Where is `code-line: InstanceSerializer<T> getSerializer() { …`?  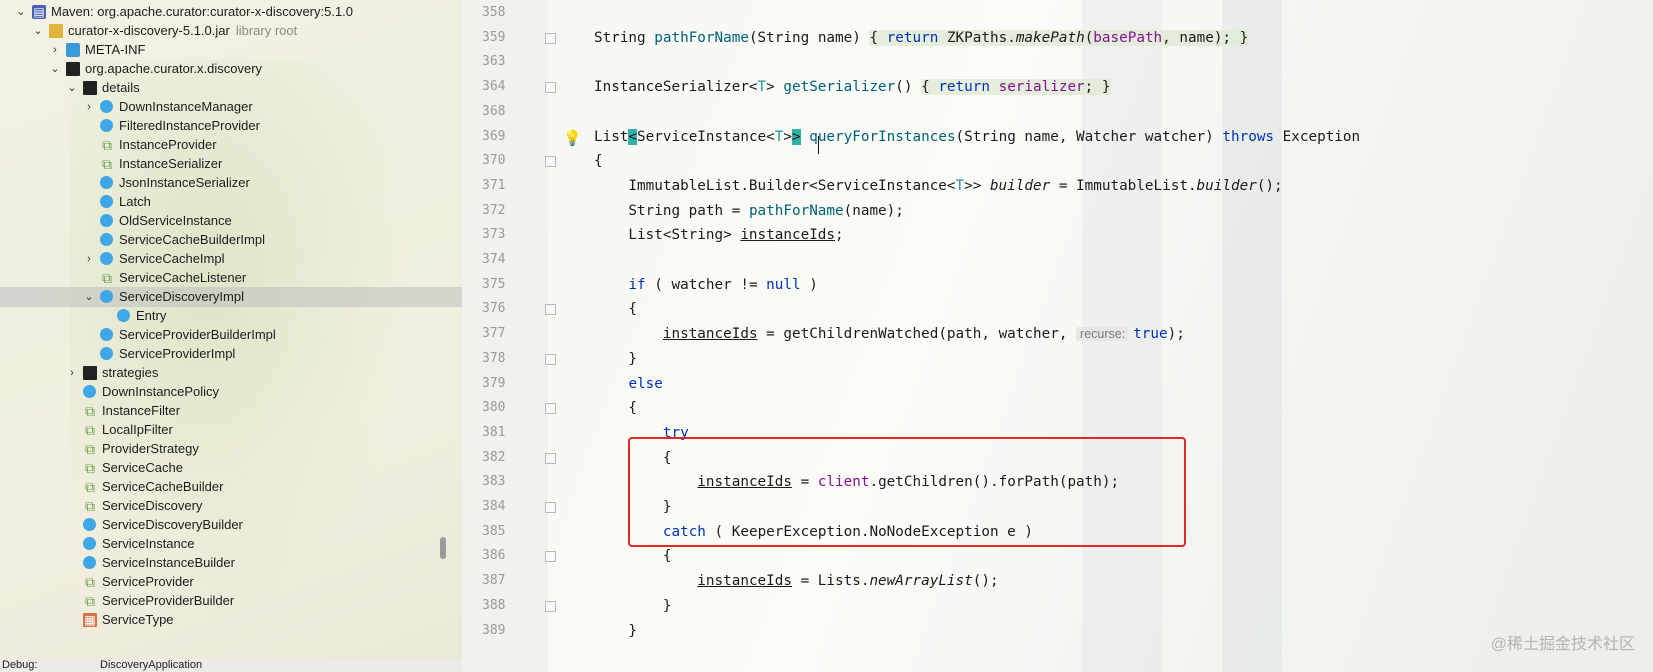
code-line: InstanceSerializer<T> getSerializer() { … is located at coordinates (852, 87).